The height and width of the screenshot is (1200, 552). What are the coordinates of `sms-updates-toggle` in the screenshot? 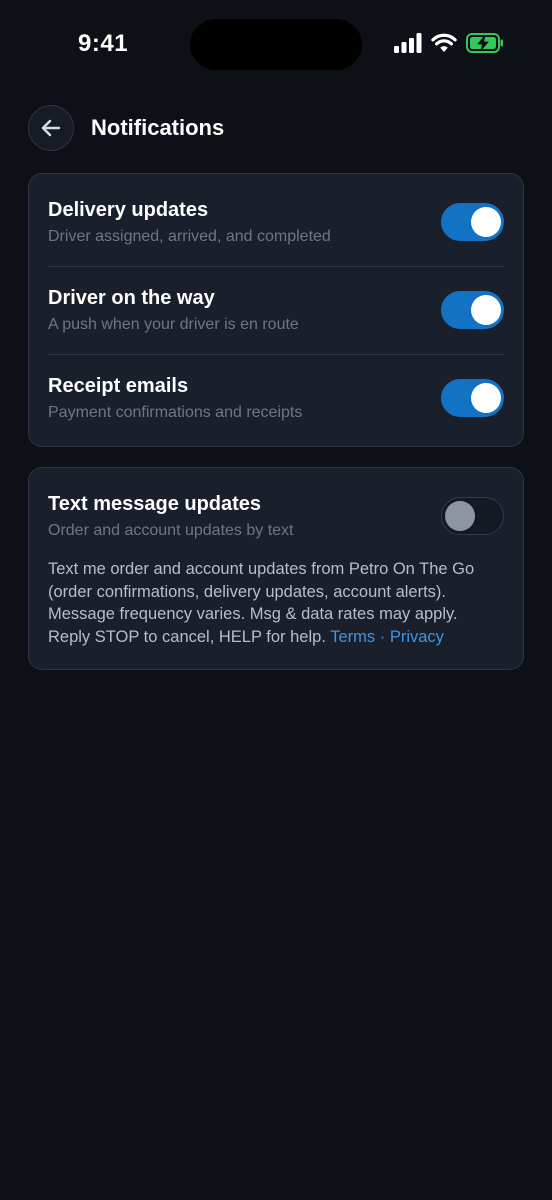 It's located at (472, 516).